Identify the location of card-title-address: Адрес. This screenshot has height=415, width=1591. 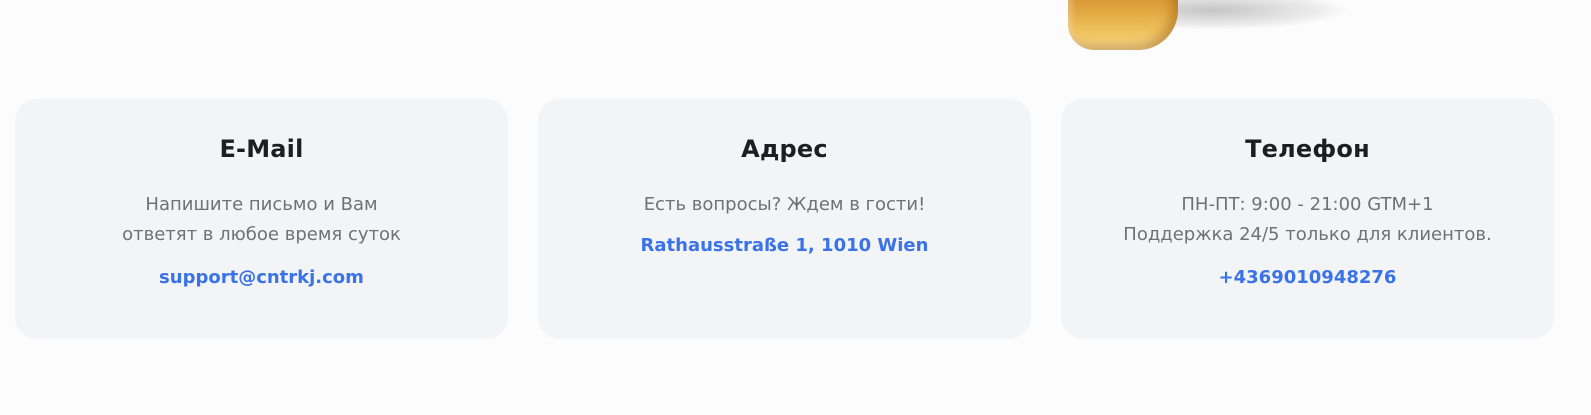
(784, 149).